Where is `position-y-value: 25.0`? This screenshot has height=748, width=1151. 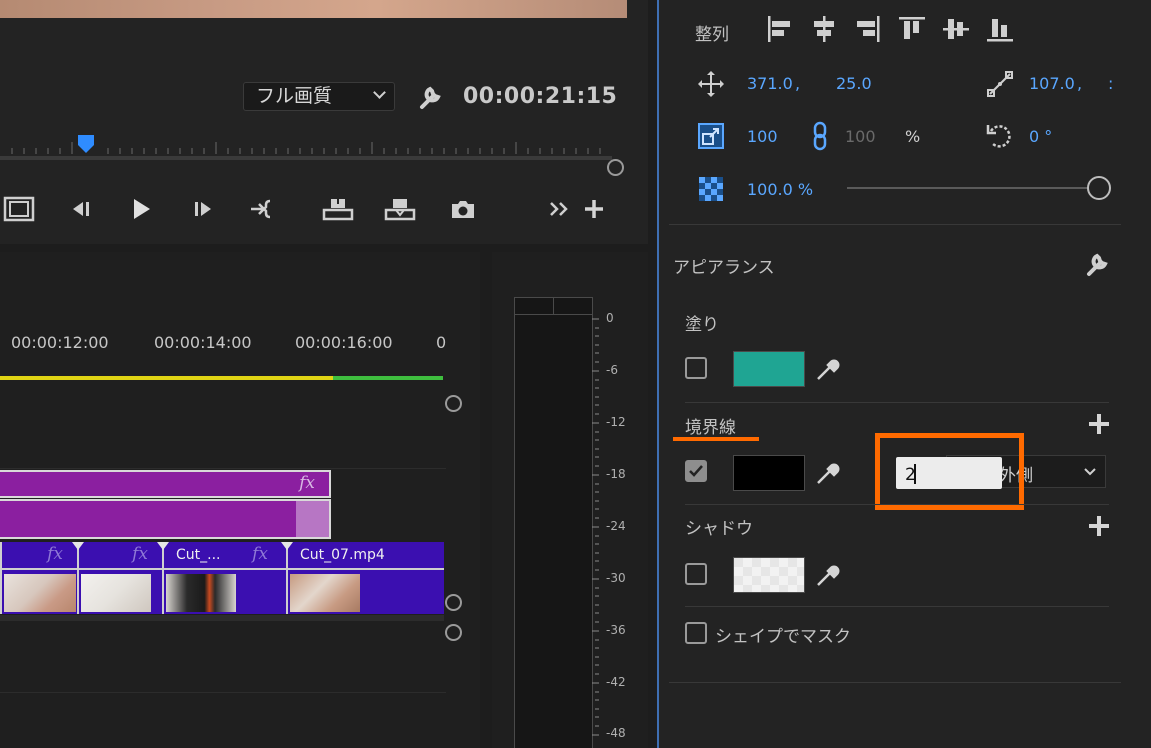 position-y-value: 25.0 is located at coordinates (854, 83).